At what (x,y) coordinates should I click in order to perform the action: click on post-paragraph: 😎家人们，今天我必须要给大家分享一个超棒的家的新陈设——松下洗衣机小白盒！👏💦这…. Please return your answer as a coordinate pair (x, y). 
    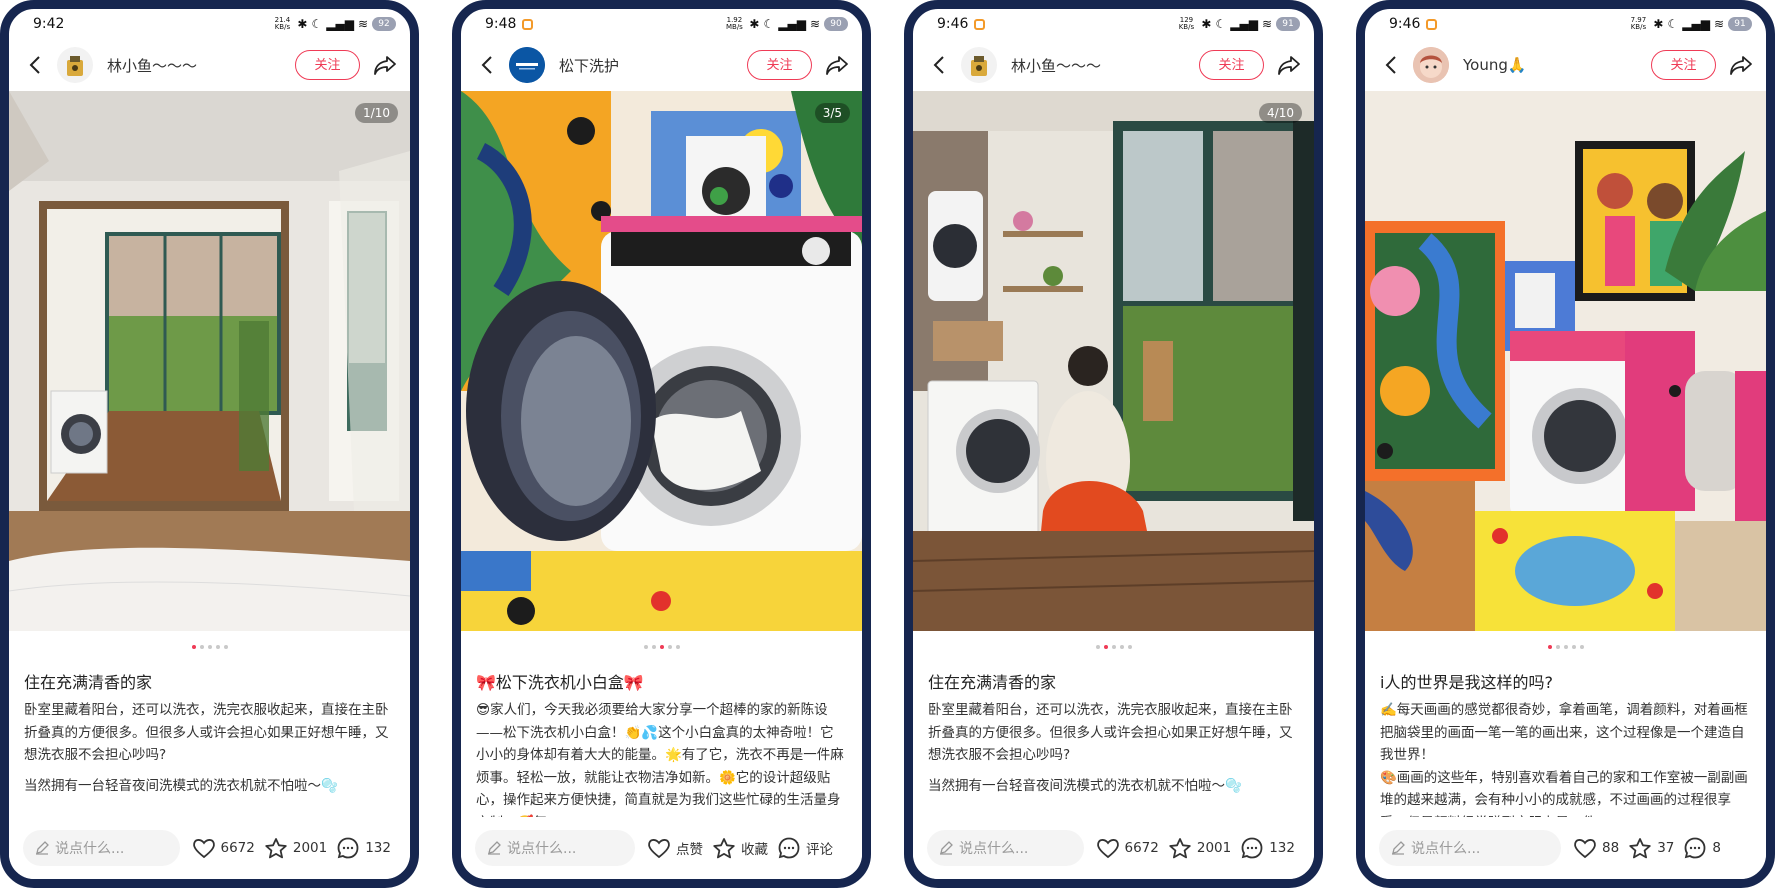
    Looking at the image, I should click on (660, 764).